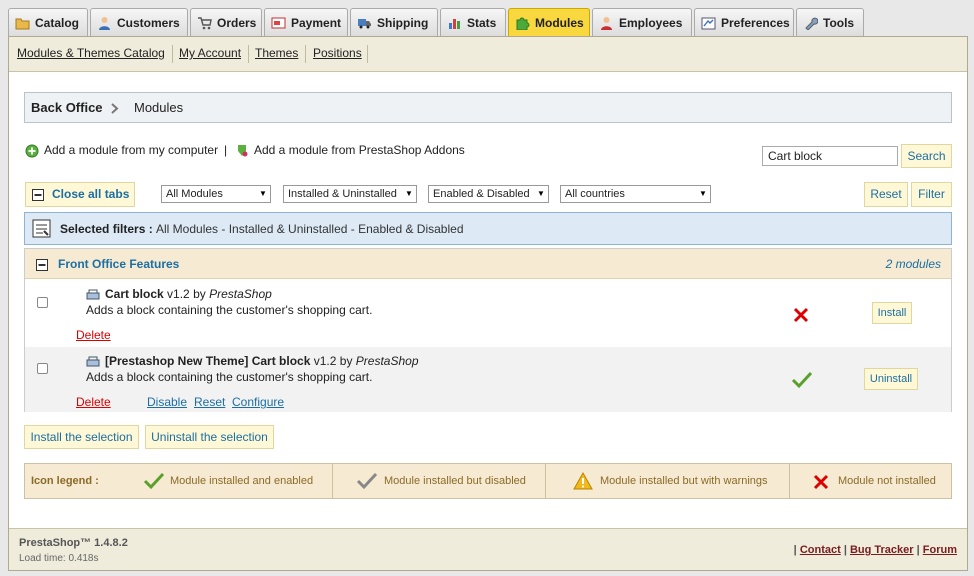 The width and height of the screenshot is (974, 576). I want to click on addons-icon, so click(243, 151).